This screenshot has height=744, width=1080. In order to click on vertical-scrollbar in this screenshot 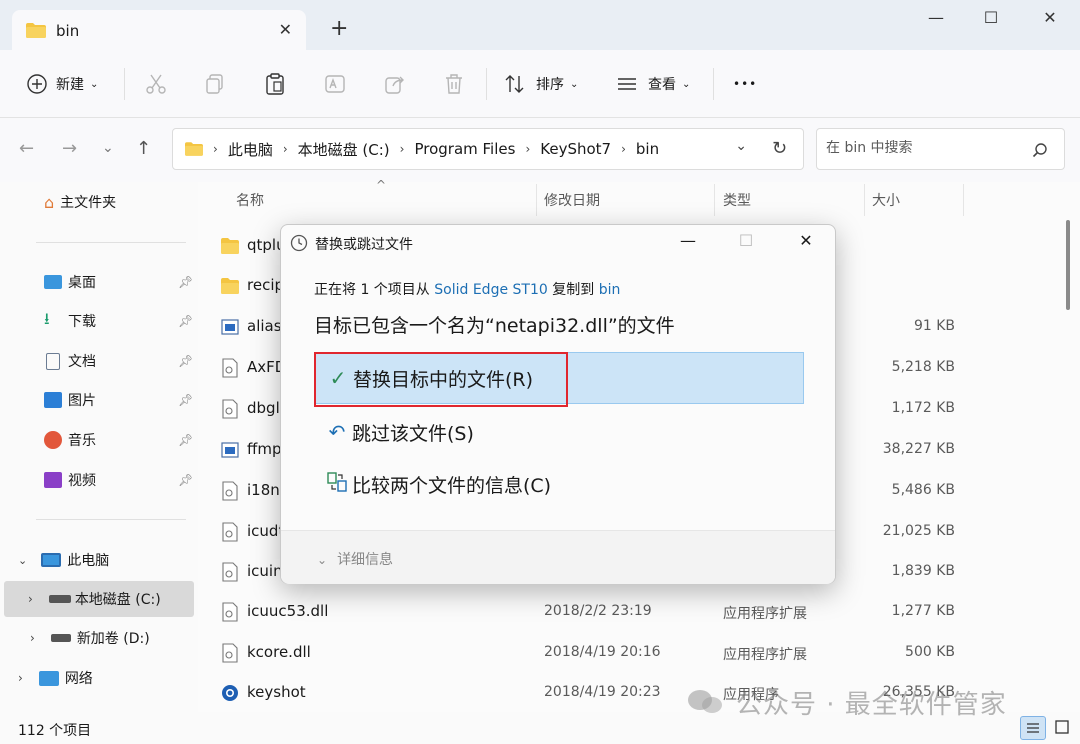, I will do `click(1068, 265)`.